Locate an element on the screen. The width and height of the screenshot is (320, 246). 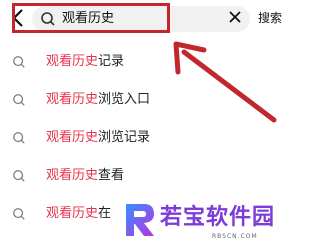
search-button: 搜索 is located at coordinates (270, 18).